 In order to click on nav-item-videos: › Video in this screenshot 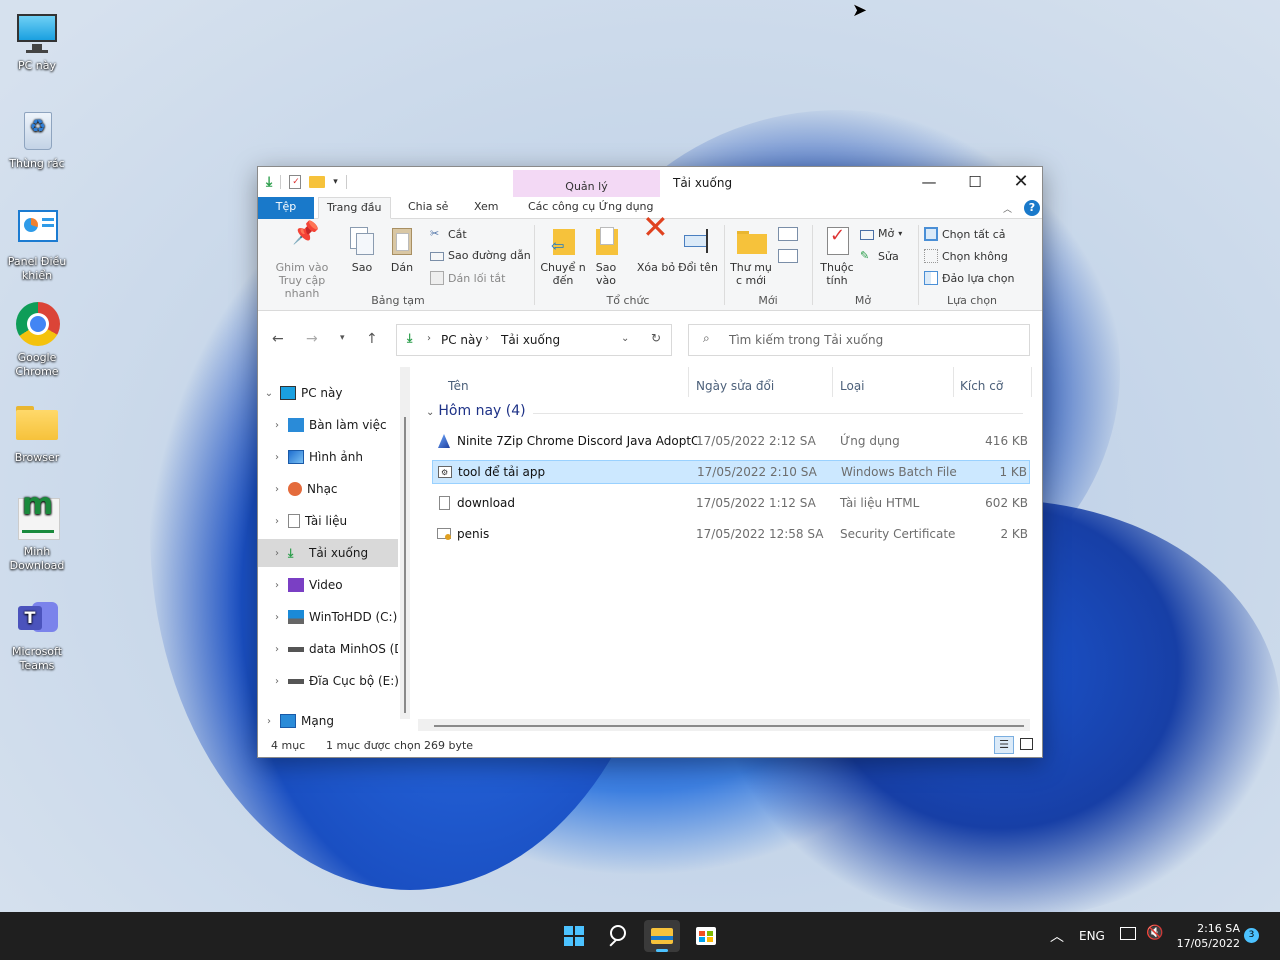, I will do `click(328, 585)`.